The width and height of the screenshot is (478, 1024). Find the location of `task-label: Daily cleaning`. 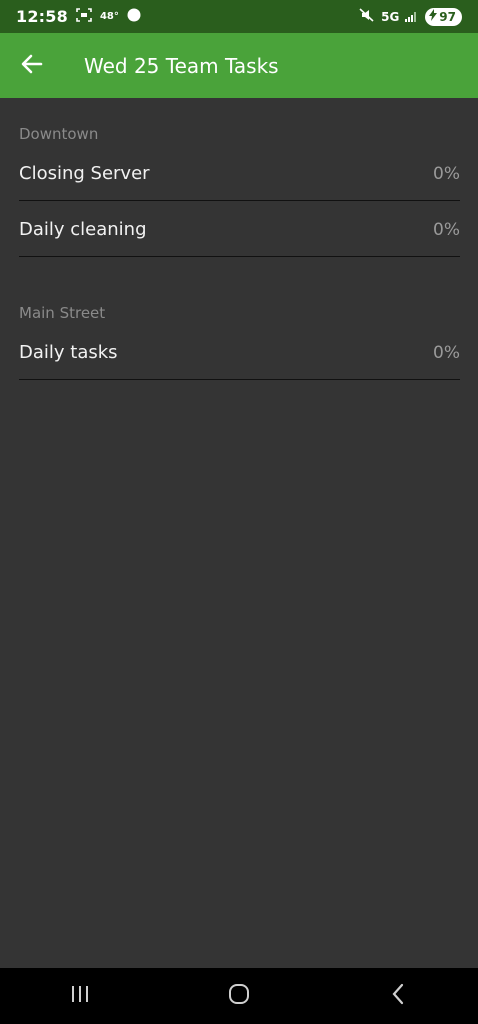

task-label: Daily cleaning is located at coordinates (83, 229).